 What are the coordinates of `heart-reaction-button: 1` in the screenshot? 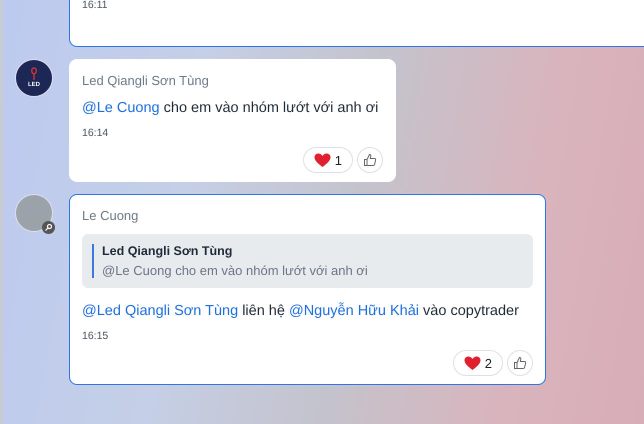 It's located at (327, 160).